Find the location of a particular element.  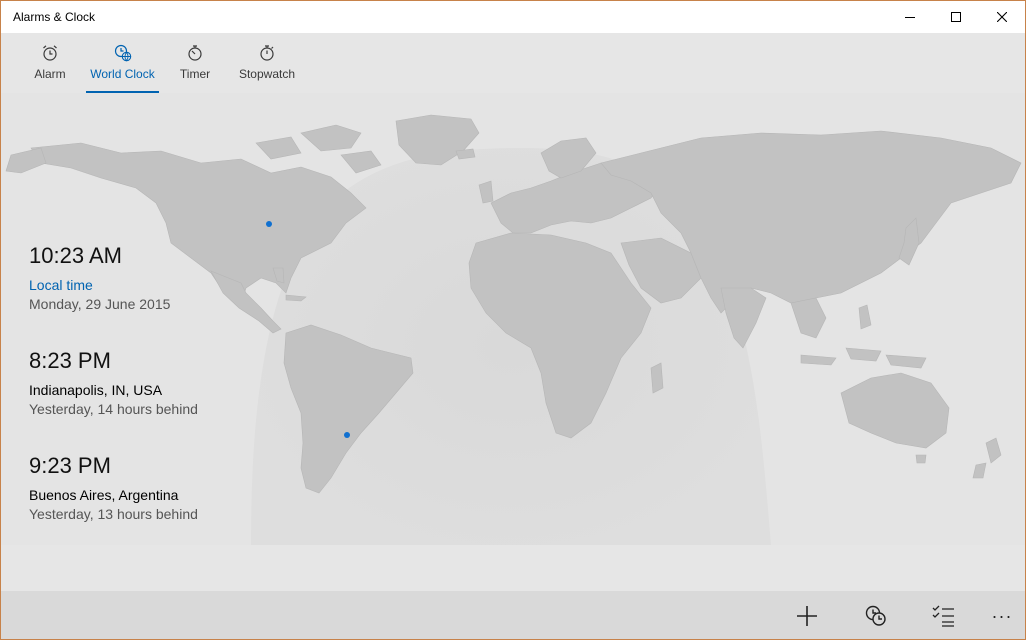

world-clock-icon is located at coordinates (123, 53).